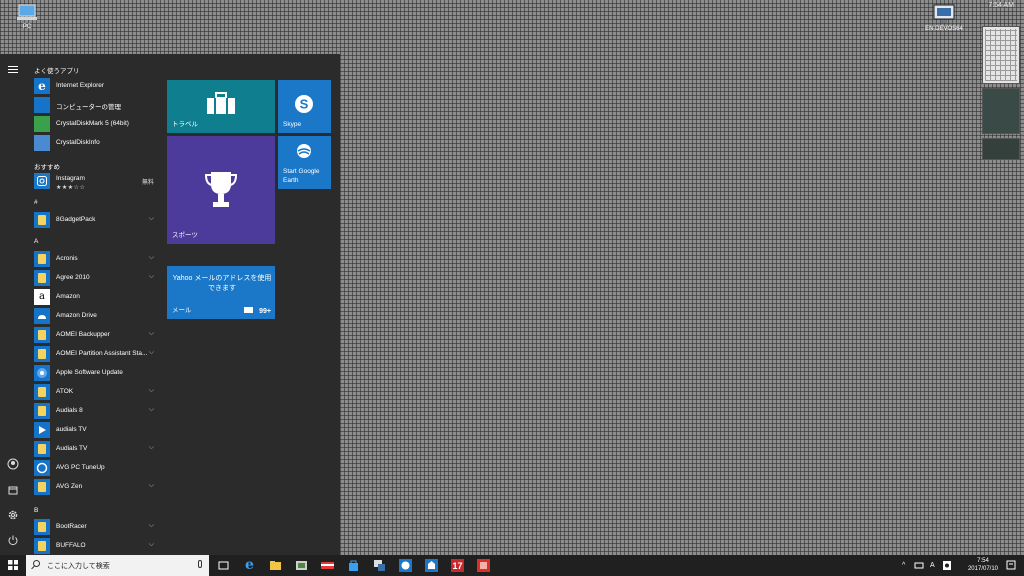 The height and width of the screenshot is (576, 1024). What do you see at coordinates (117, 565) in the screenshot?
I see `search-box: ここに入力して検索` at bounding box center [117, 565].